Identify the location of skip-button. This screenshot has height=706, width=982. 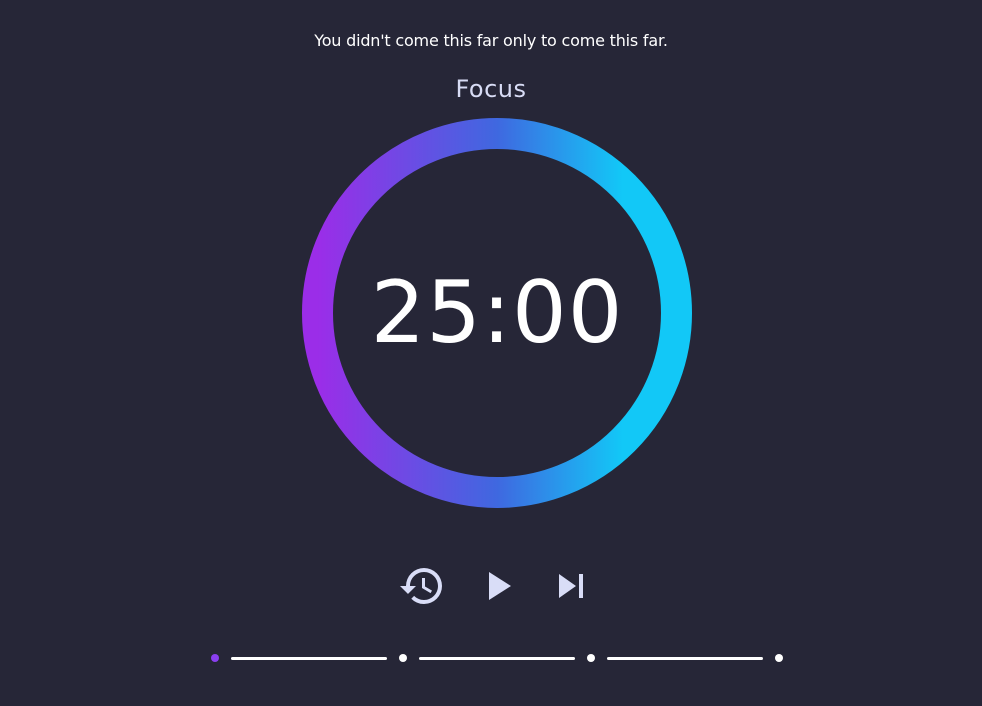
(571, 586).